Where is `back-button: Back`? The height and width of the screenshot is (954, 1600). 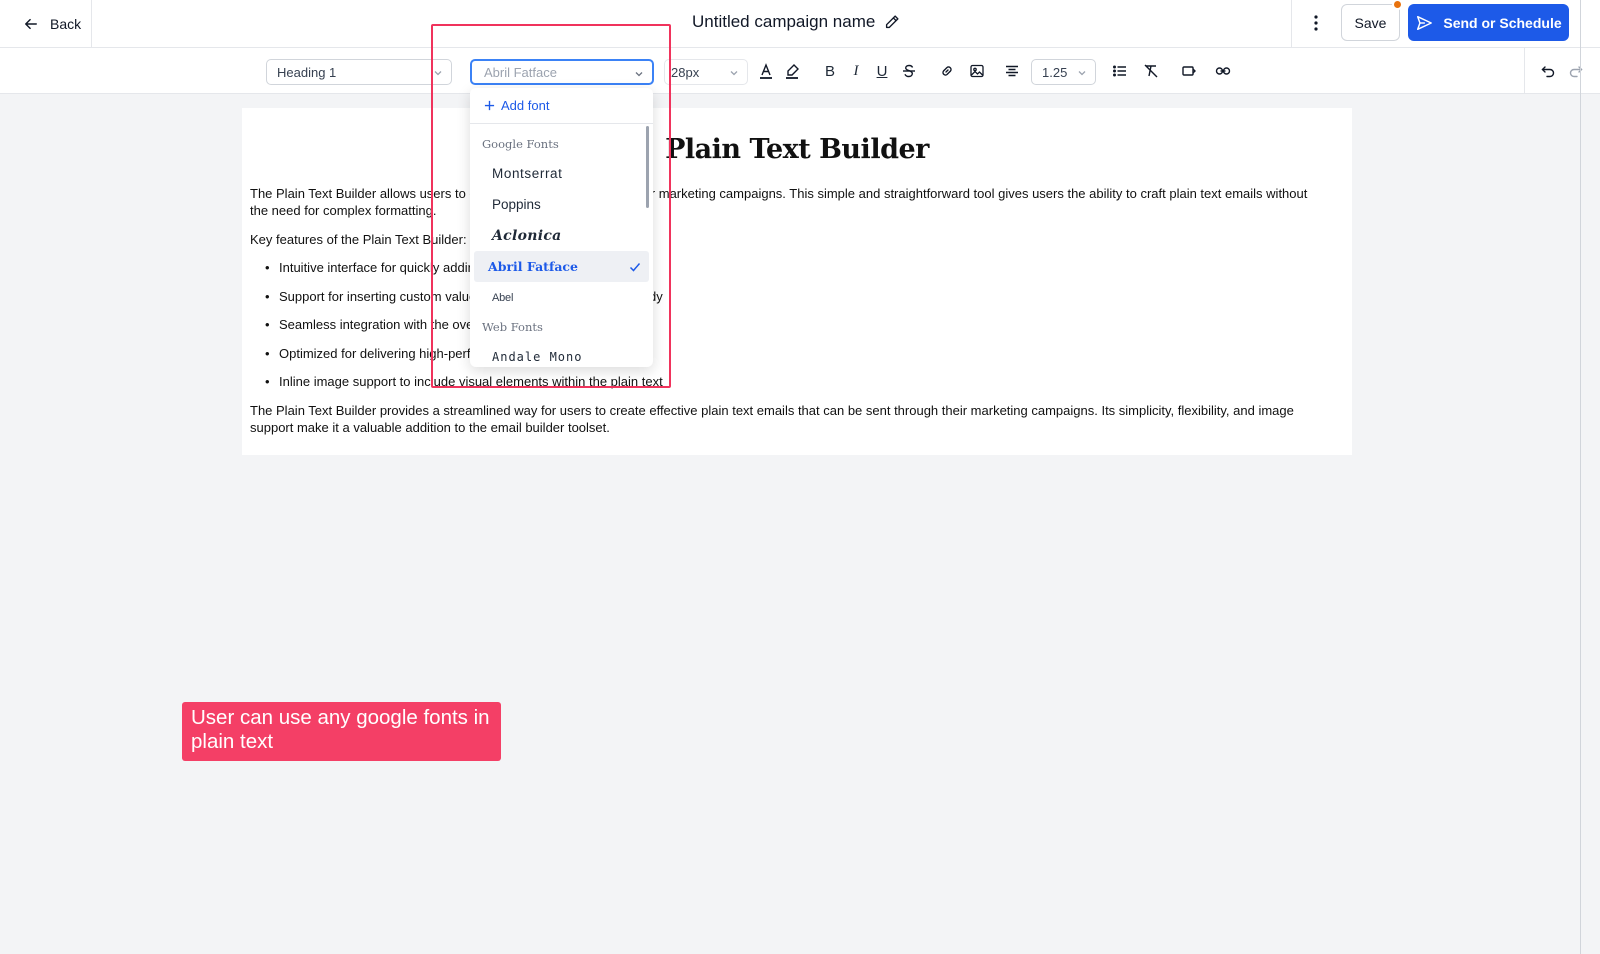
back-button: Back is located at coordinates (46, 23).